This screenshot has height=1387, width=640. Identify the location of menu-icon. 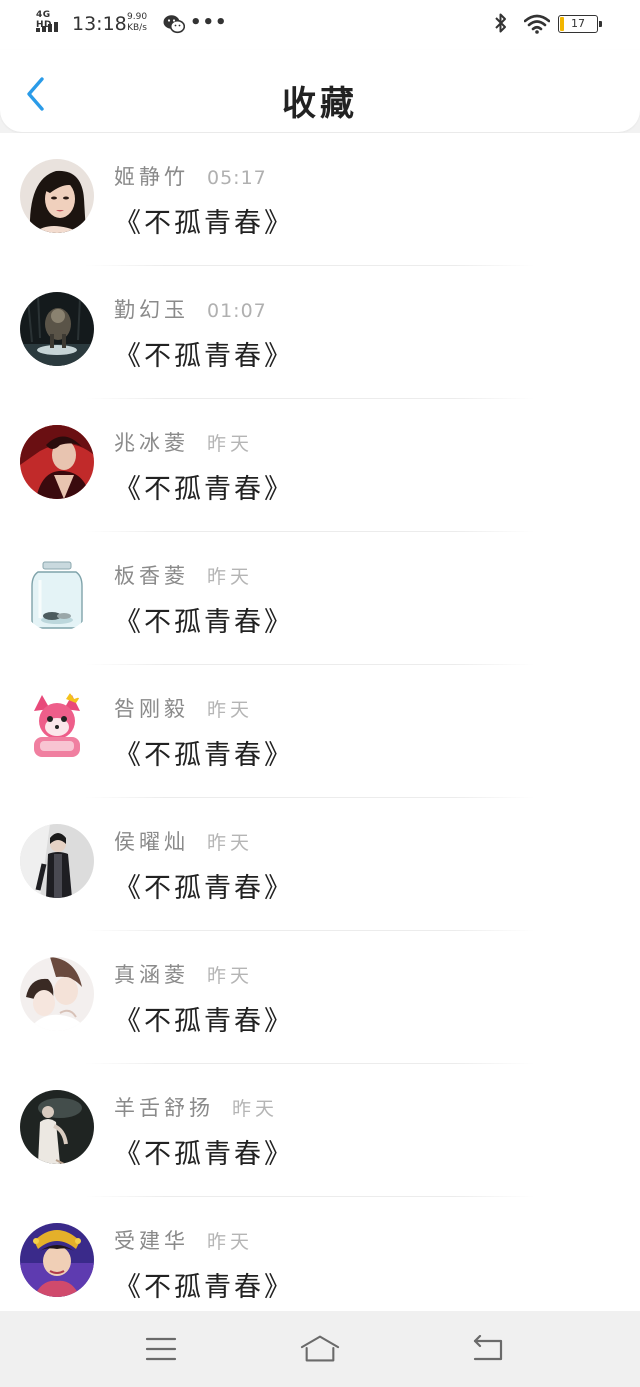
(161, 1349).